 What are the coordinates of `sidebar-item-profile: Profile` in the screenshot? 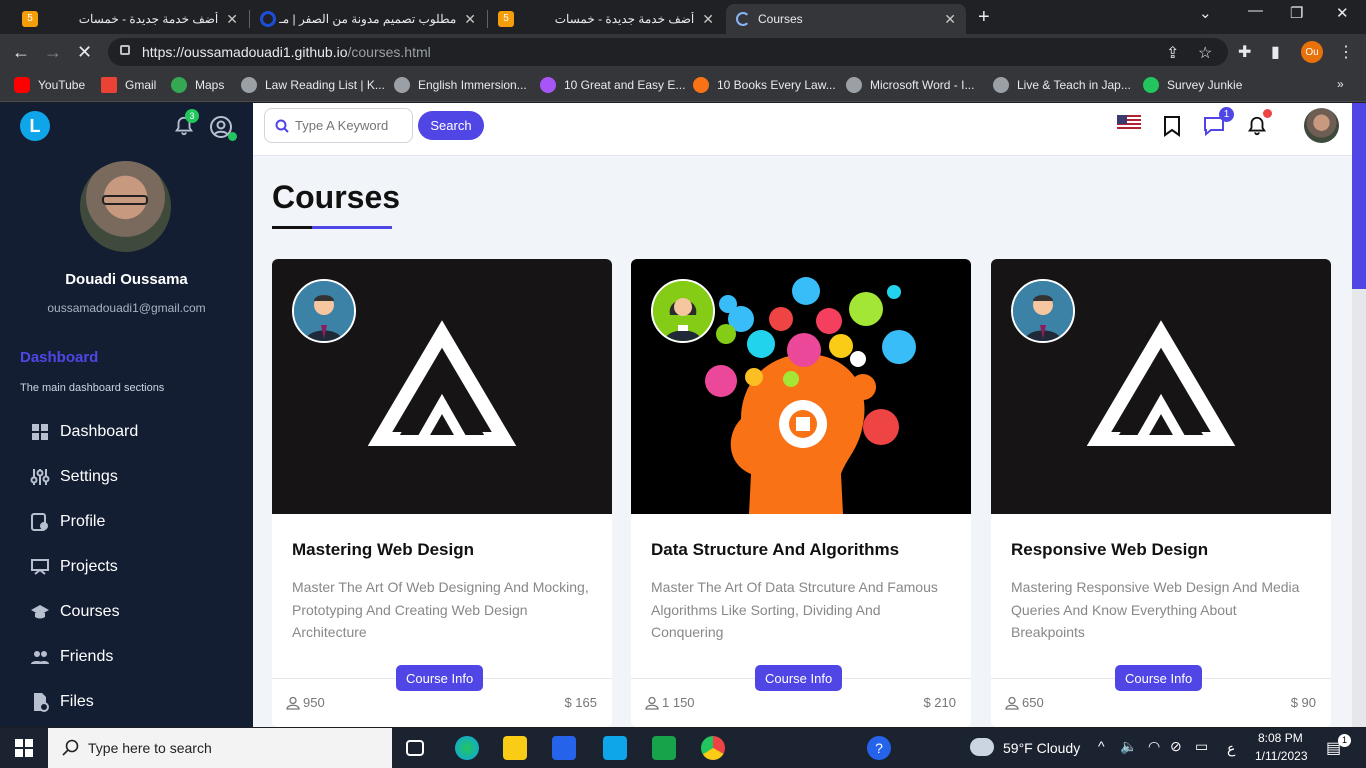 It's located at (67, 522).